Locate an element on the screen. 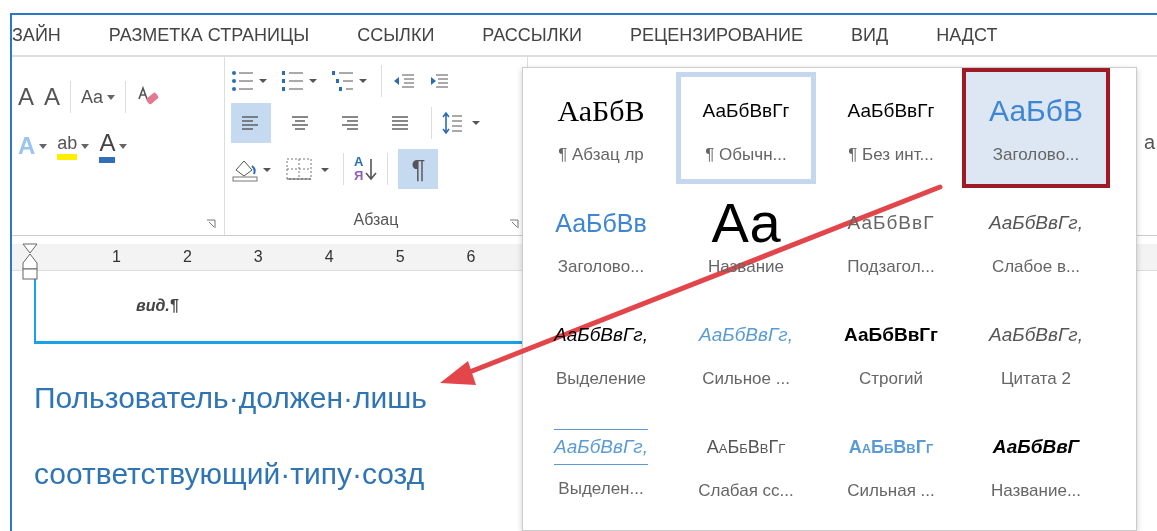 The width and height of the screenshot is (1157, 531). shrink-font-button: A is located at coordinates (52, 97).